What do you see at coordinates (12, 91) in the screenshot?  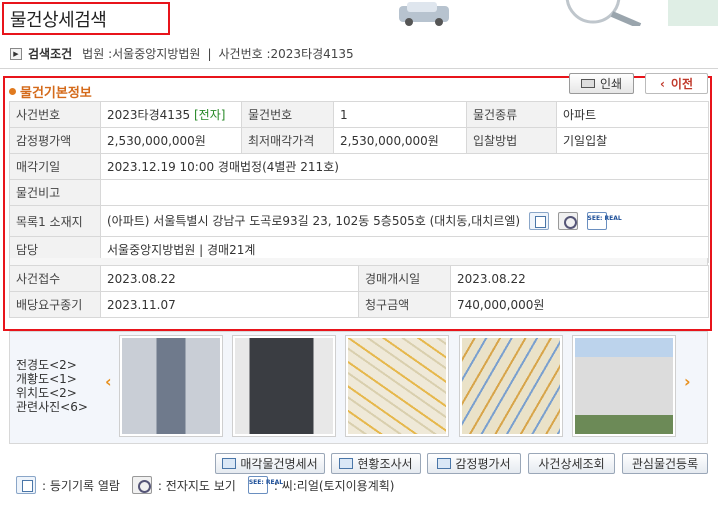 I see `bullet-icon` at bounding box center [12, 91].